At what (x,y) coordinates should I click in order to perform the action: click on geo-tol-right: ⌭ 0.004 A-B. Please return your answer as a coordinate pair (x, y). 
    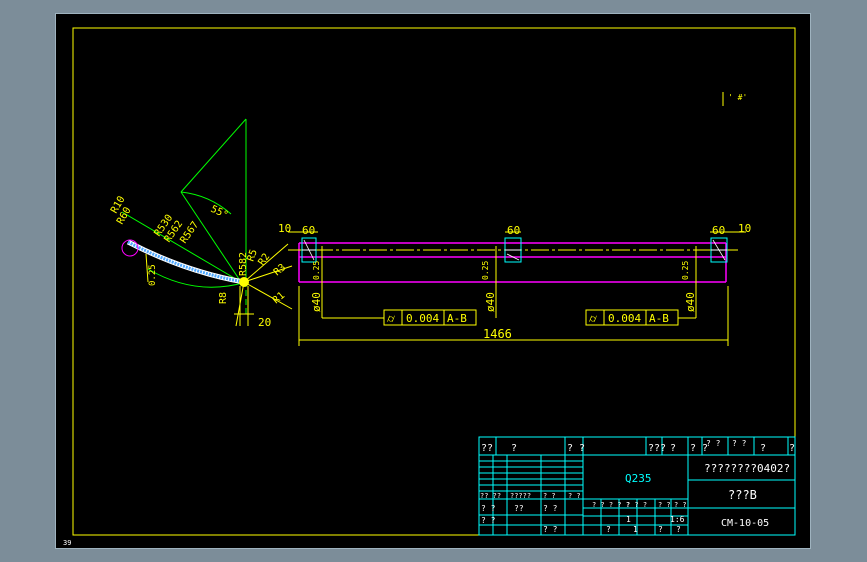
    Looking at the image, I should click on (632, 317).